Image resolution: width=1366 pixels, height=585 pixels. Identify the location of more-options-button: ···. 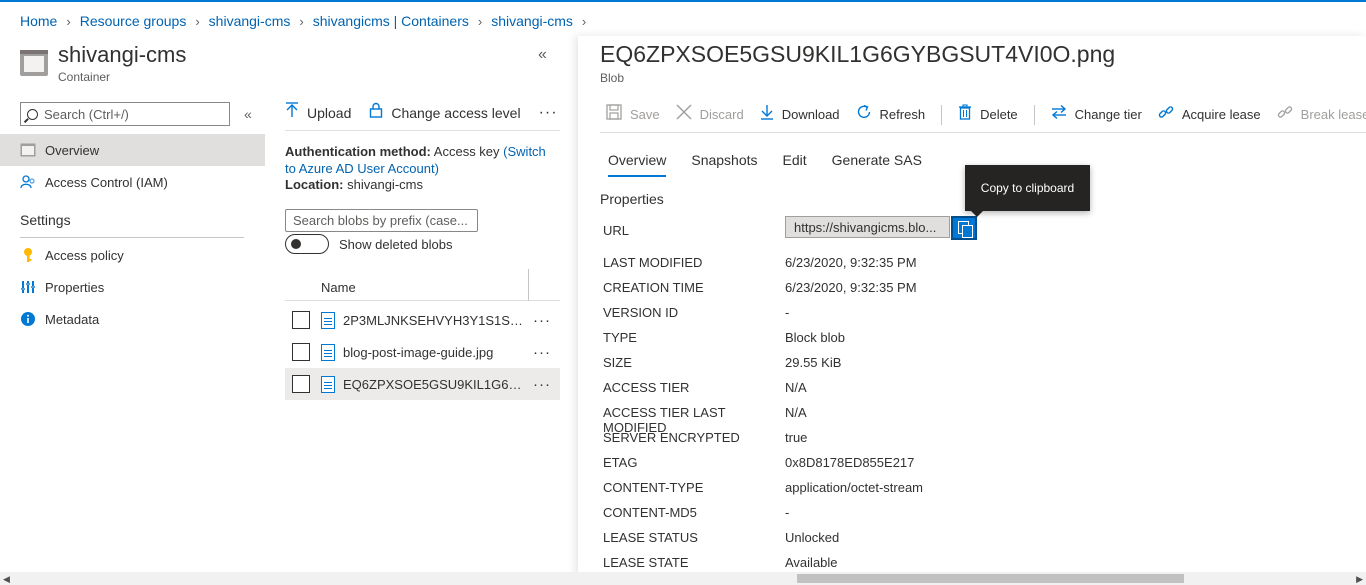
(548, 113).